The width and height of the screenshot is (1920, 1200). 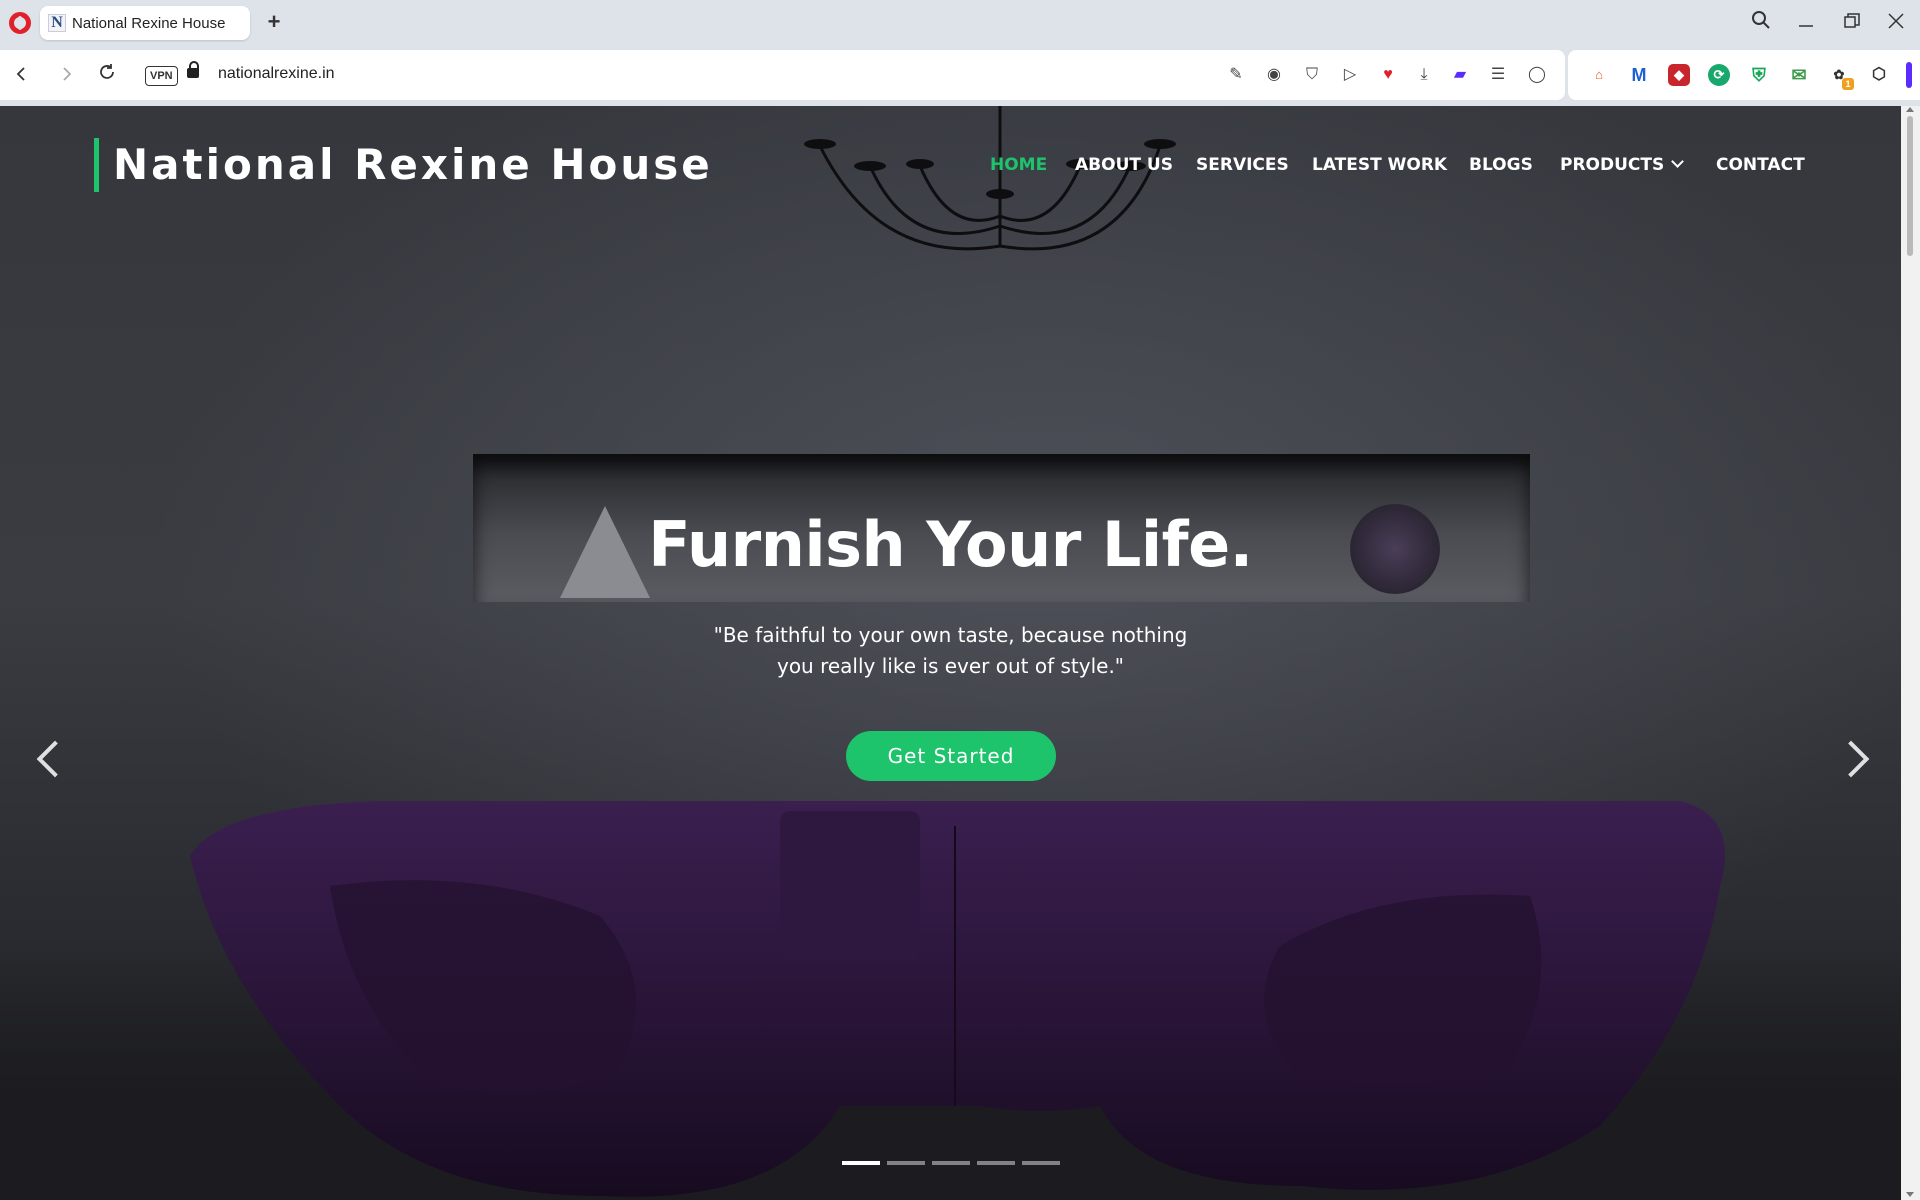 What do you see at coordinates (1799, 75) in the screenshot?
I see `inbox-extension-icon: ✉` at bounding box center [1799, 75].